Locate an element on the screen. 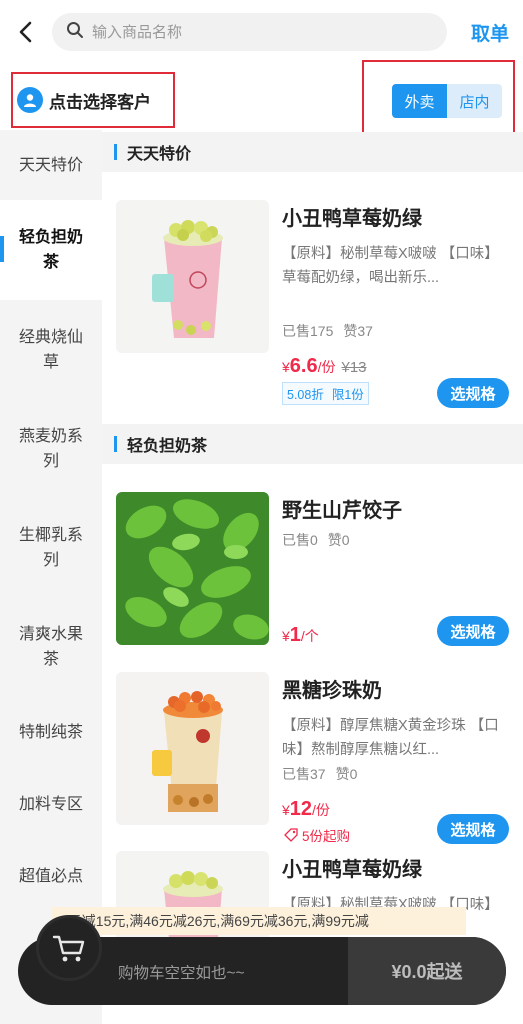  select-customer-button: 点击选择客户 is located at coordinates (93, 100).